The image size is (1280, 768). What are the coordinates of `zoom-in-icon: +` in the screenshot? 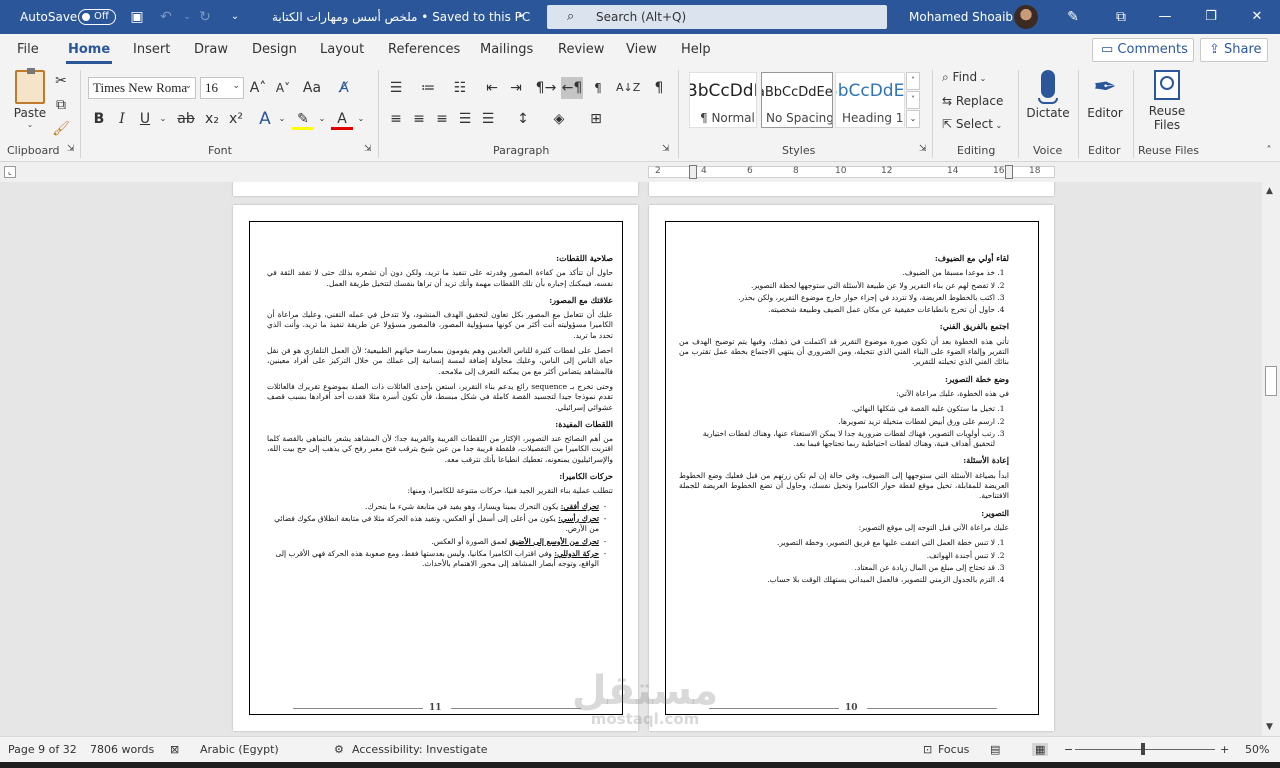 It's located at (1224, 749).